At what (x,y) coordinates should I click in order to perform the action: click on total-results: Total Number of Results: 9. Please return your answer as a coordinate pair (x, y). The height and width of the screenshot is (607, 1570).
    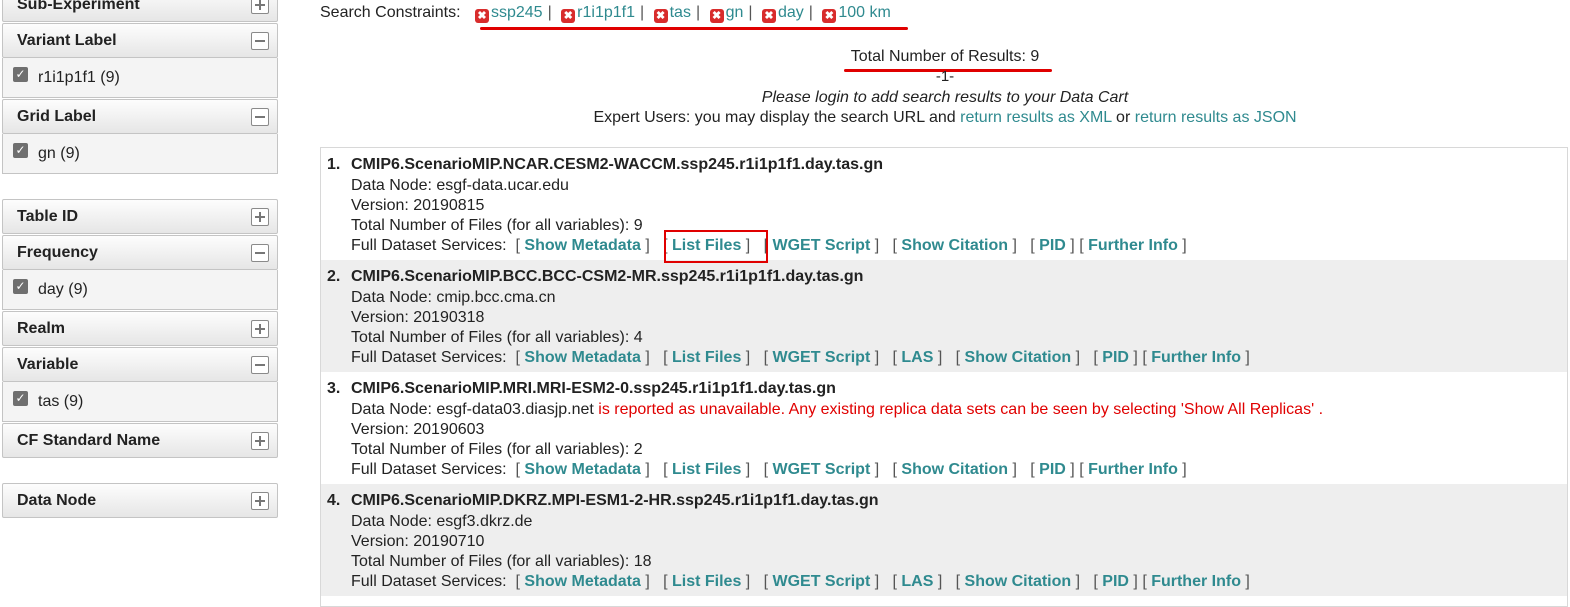
    Looking at the image, I should click on (945, 56).